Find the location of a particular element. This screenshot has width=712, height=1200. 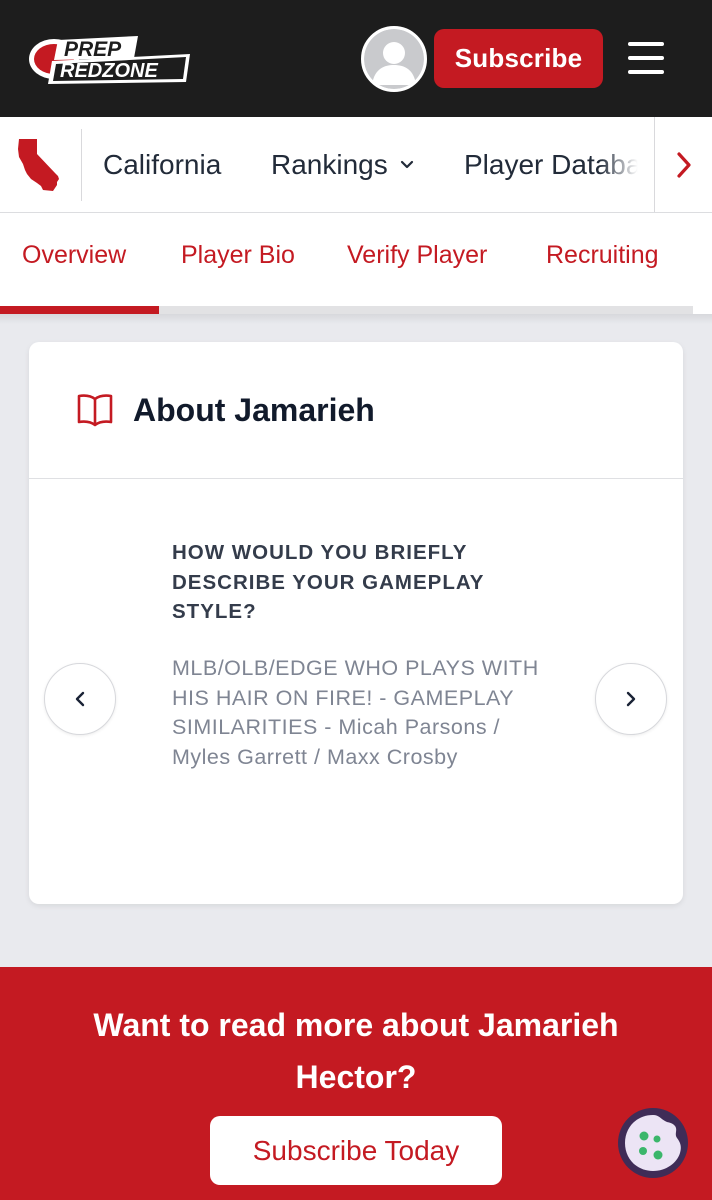

nav-item-california: California is located at coordinates (162, 164).